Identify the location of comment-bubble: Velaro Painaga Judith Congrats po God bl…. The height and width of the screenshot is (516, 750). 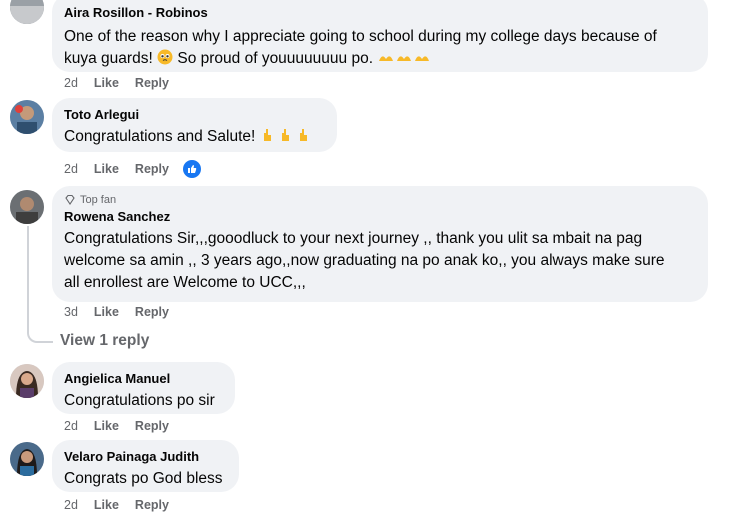
(145, 466).